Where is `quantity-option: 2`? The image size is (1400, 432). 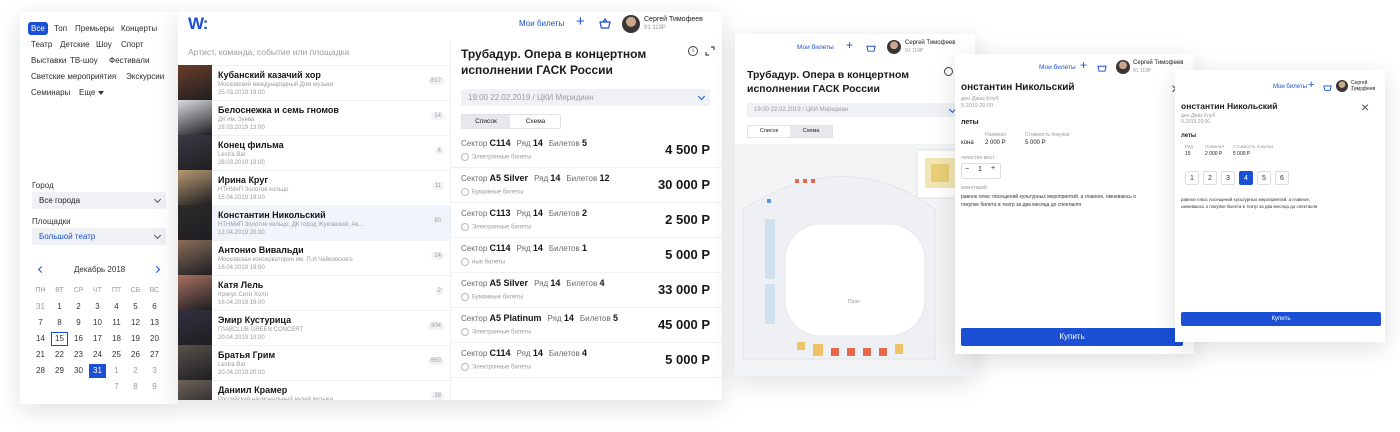
quantity-option: 2 is located at coordinates (1210, 178).